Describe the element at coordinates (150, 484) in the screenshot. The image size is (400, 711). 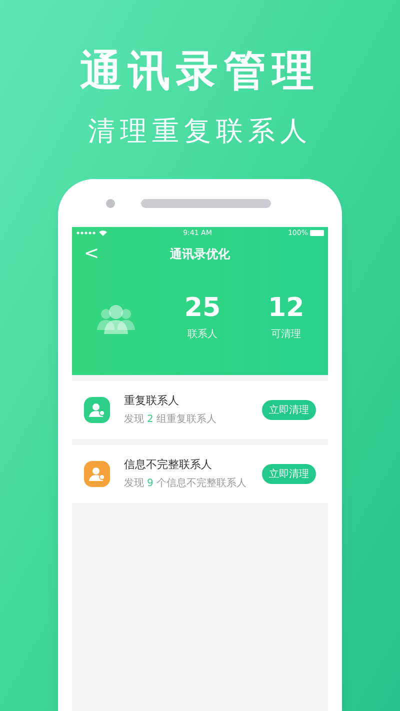
I see `item-count: 9` at that location.